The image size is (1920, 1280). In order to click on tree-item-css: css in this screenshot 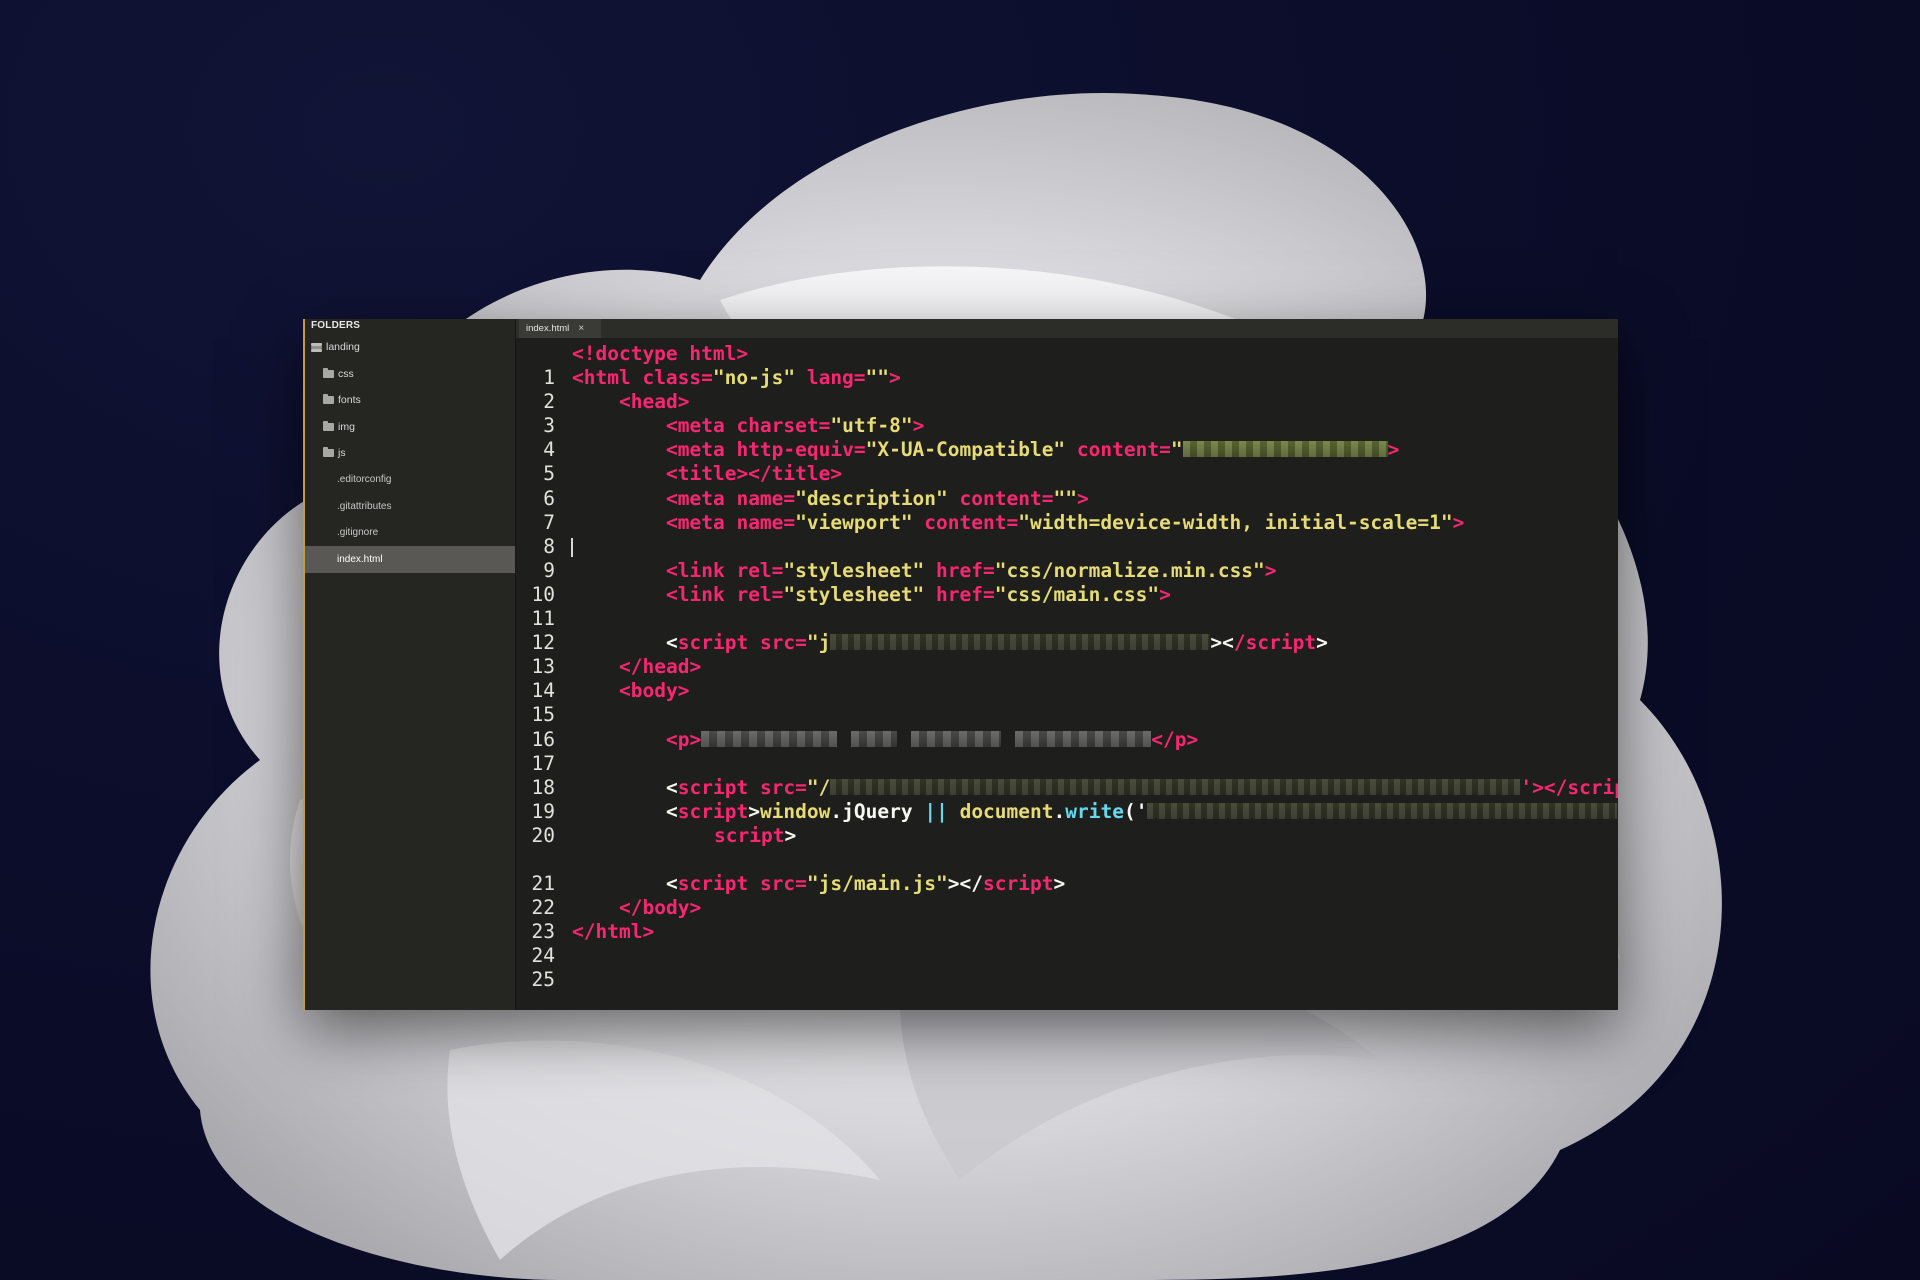, I will do `click(409, 374)`.